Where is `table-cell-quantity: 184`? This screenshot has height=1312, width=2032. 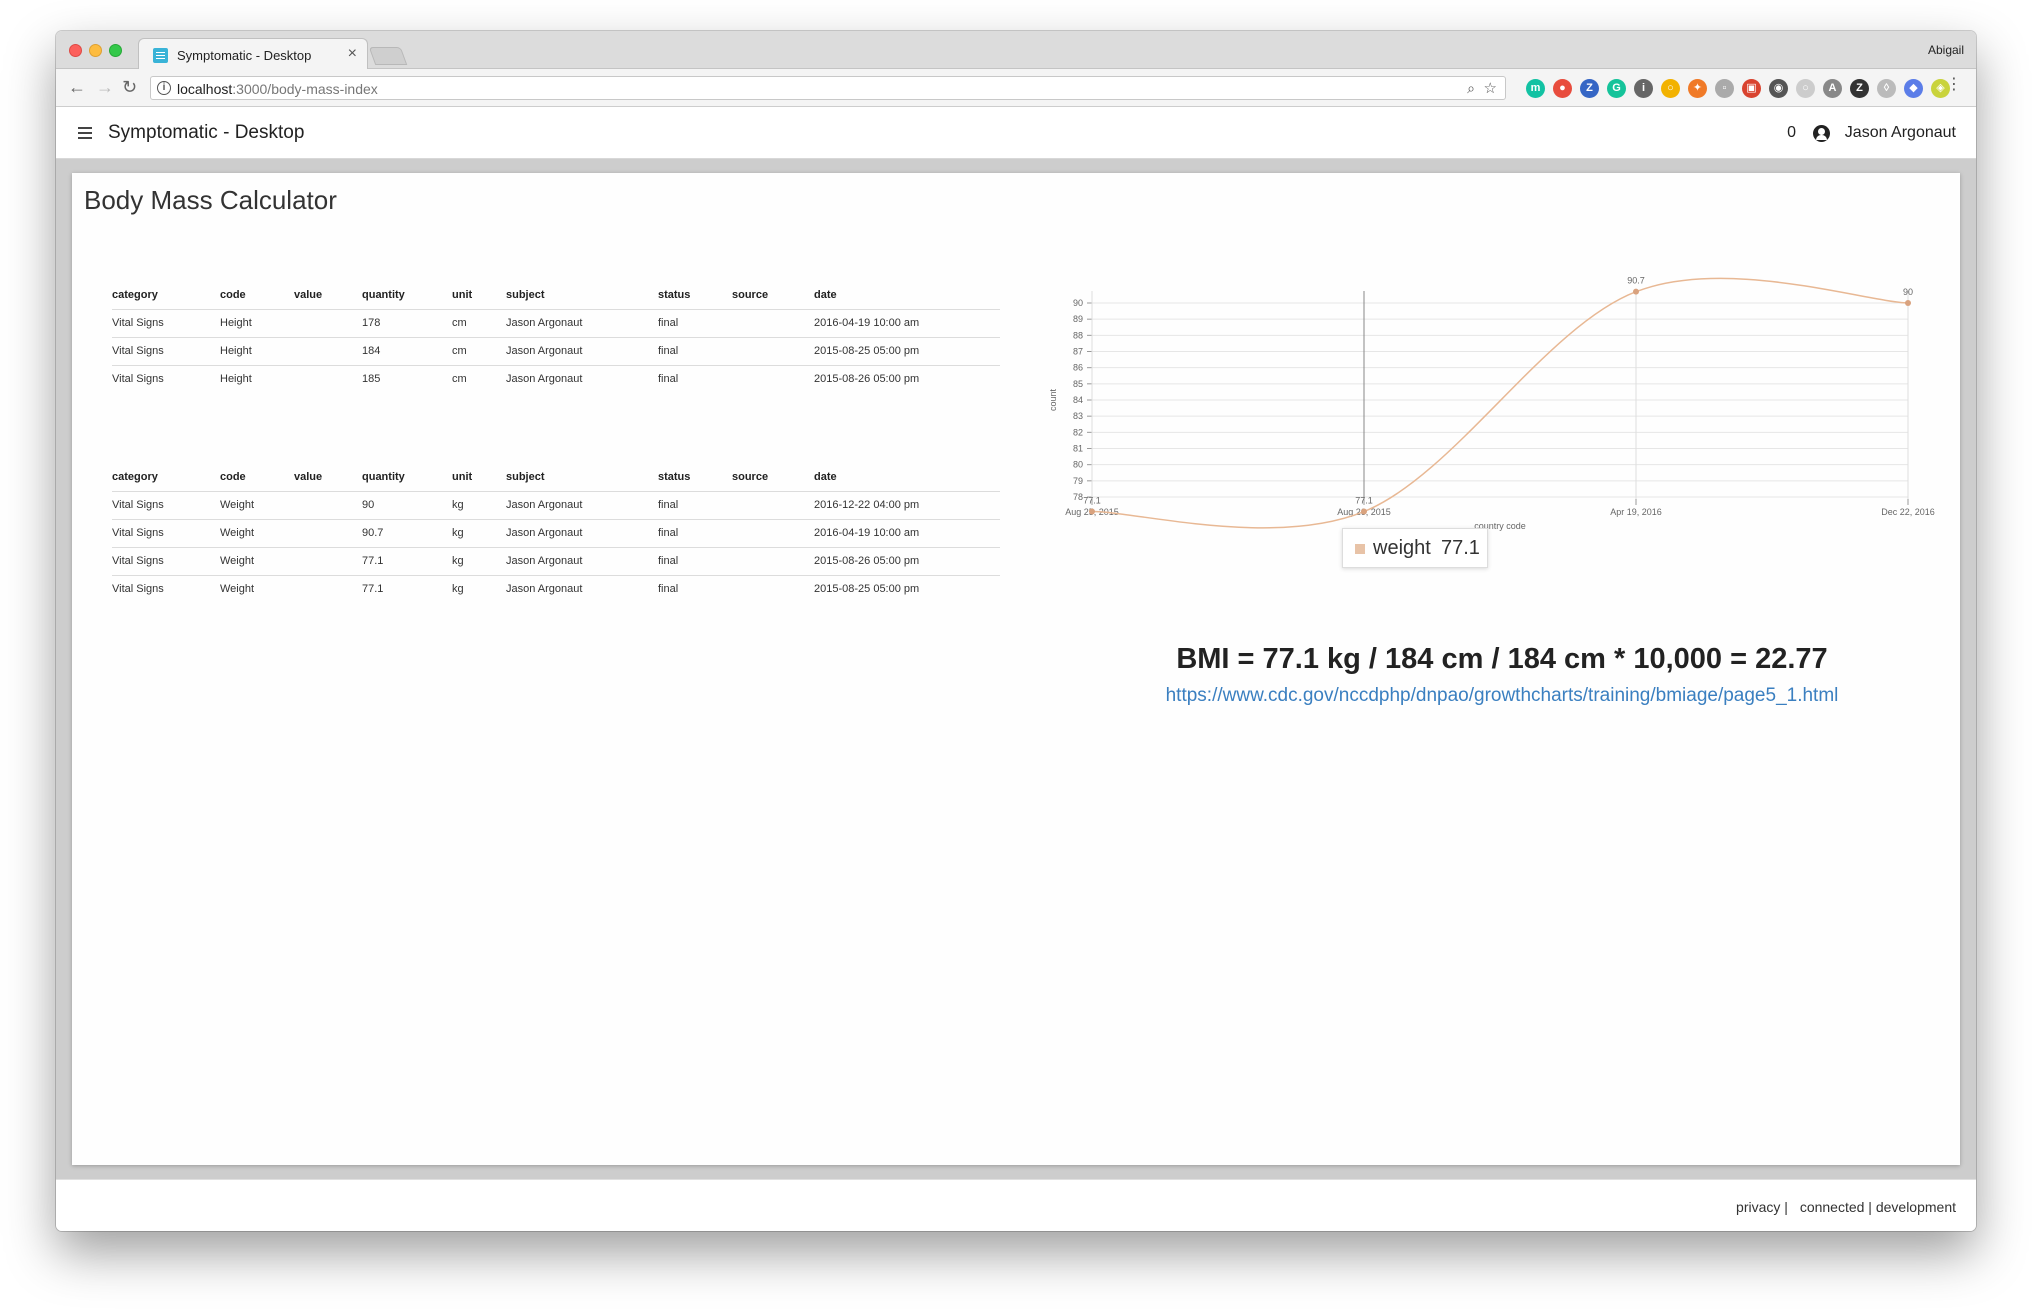
table-cell-quantity: 184 is located at coordinates (407, 350).